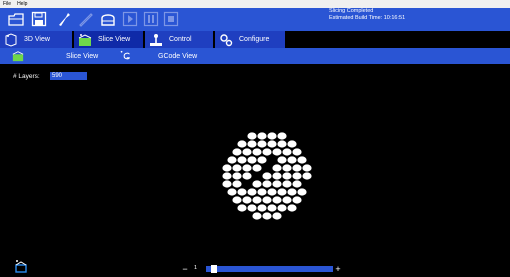 The image size is (510, 277). I want to click on layers-label: # Layers:, so click(26, 76).